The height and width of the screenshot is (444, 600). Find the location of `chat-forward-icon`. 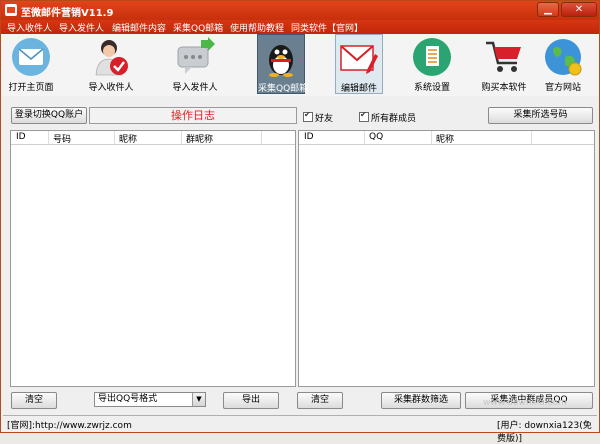

chat-forward-icon is located at coordinates (196, 55).